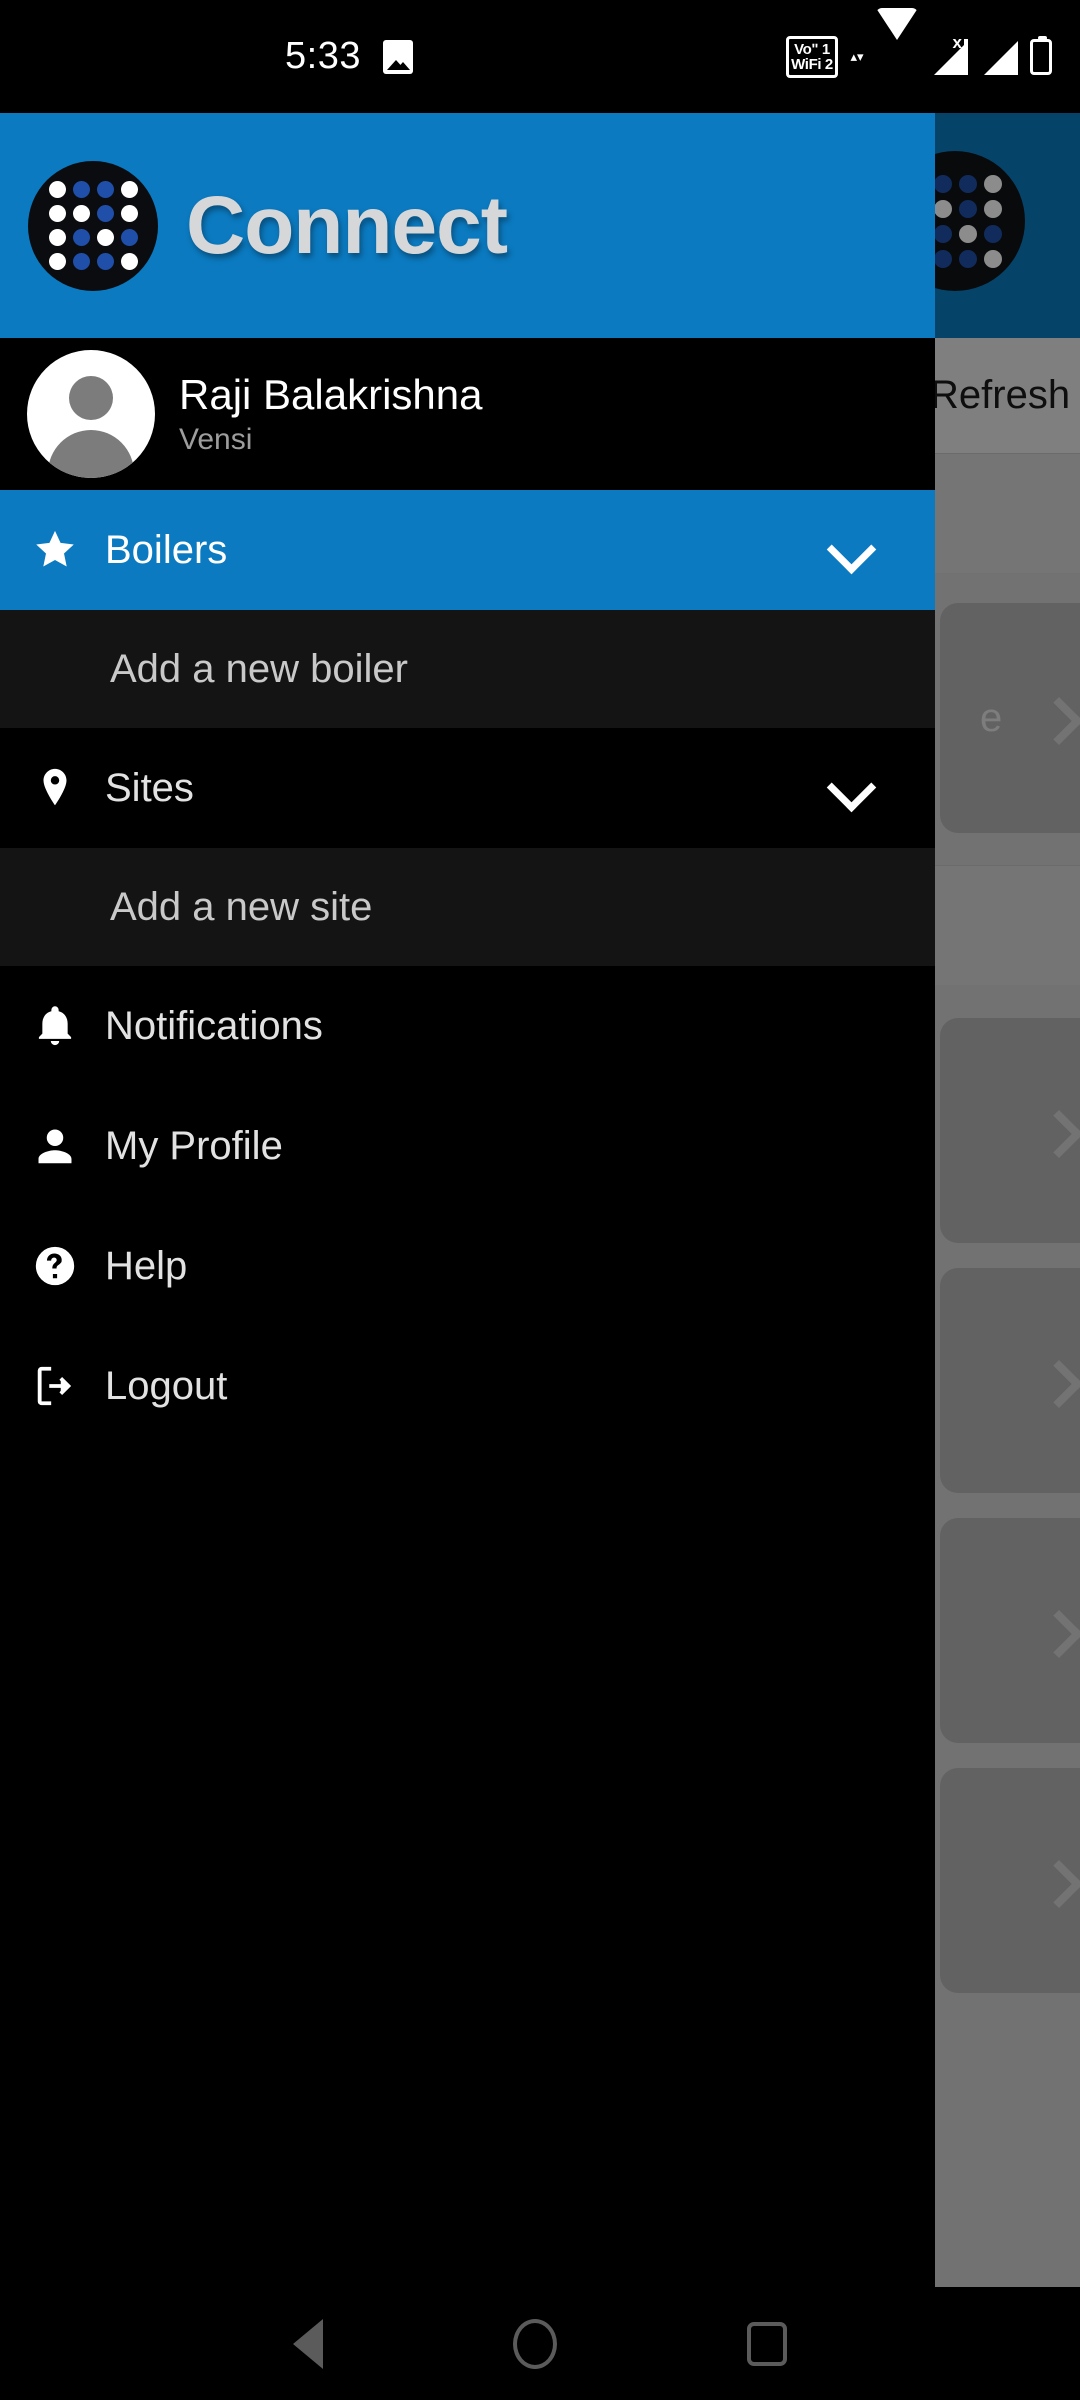 This screenshot has width=1080, height=2400. What do you see at coordinates (214, 1025) in the screenshot?
I see `drawer-item-label: Notifications` at bounding box center [214, 1025].